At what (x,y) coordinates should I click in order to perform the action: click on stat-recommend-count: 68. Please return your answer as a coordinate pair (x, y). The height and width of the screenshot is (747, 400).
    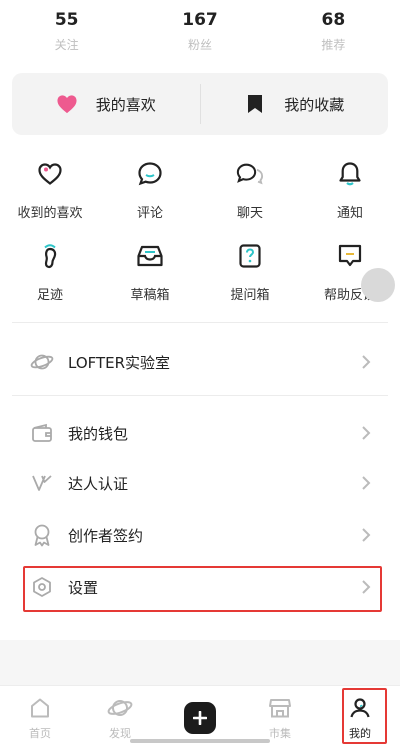
    Looking at the image, I should click on (333, 20).